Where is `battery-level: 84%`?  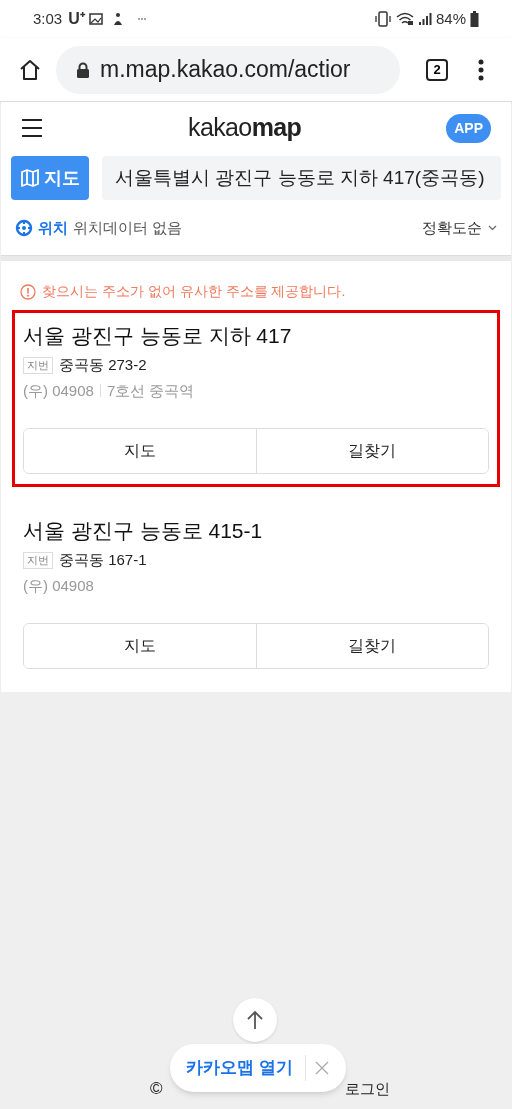
battery-level: 84% is located at coordinates (450, 18).